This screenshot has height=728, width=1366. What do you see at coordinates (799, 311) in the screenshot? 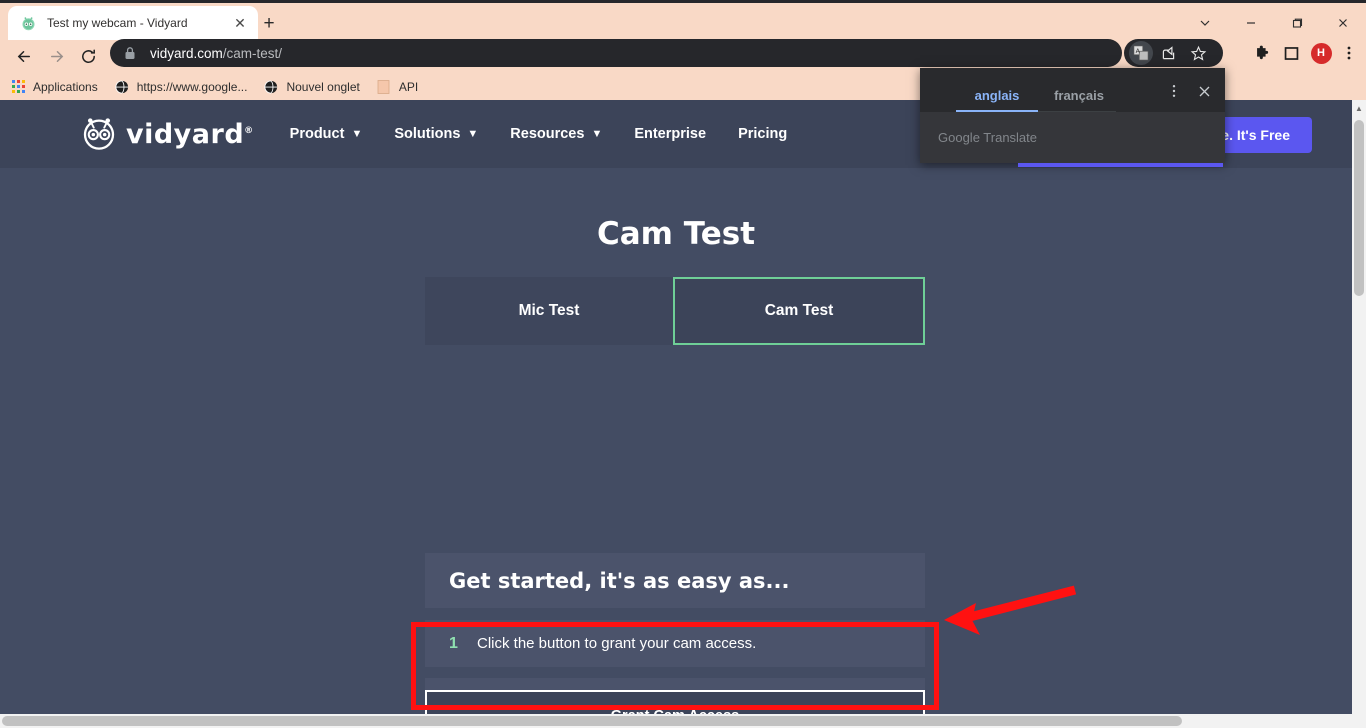
I see `tab-cam-test: Cam Test` at bounding box center [799, 311].